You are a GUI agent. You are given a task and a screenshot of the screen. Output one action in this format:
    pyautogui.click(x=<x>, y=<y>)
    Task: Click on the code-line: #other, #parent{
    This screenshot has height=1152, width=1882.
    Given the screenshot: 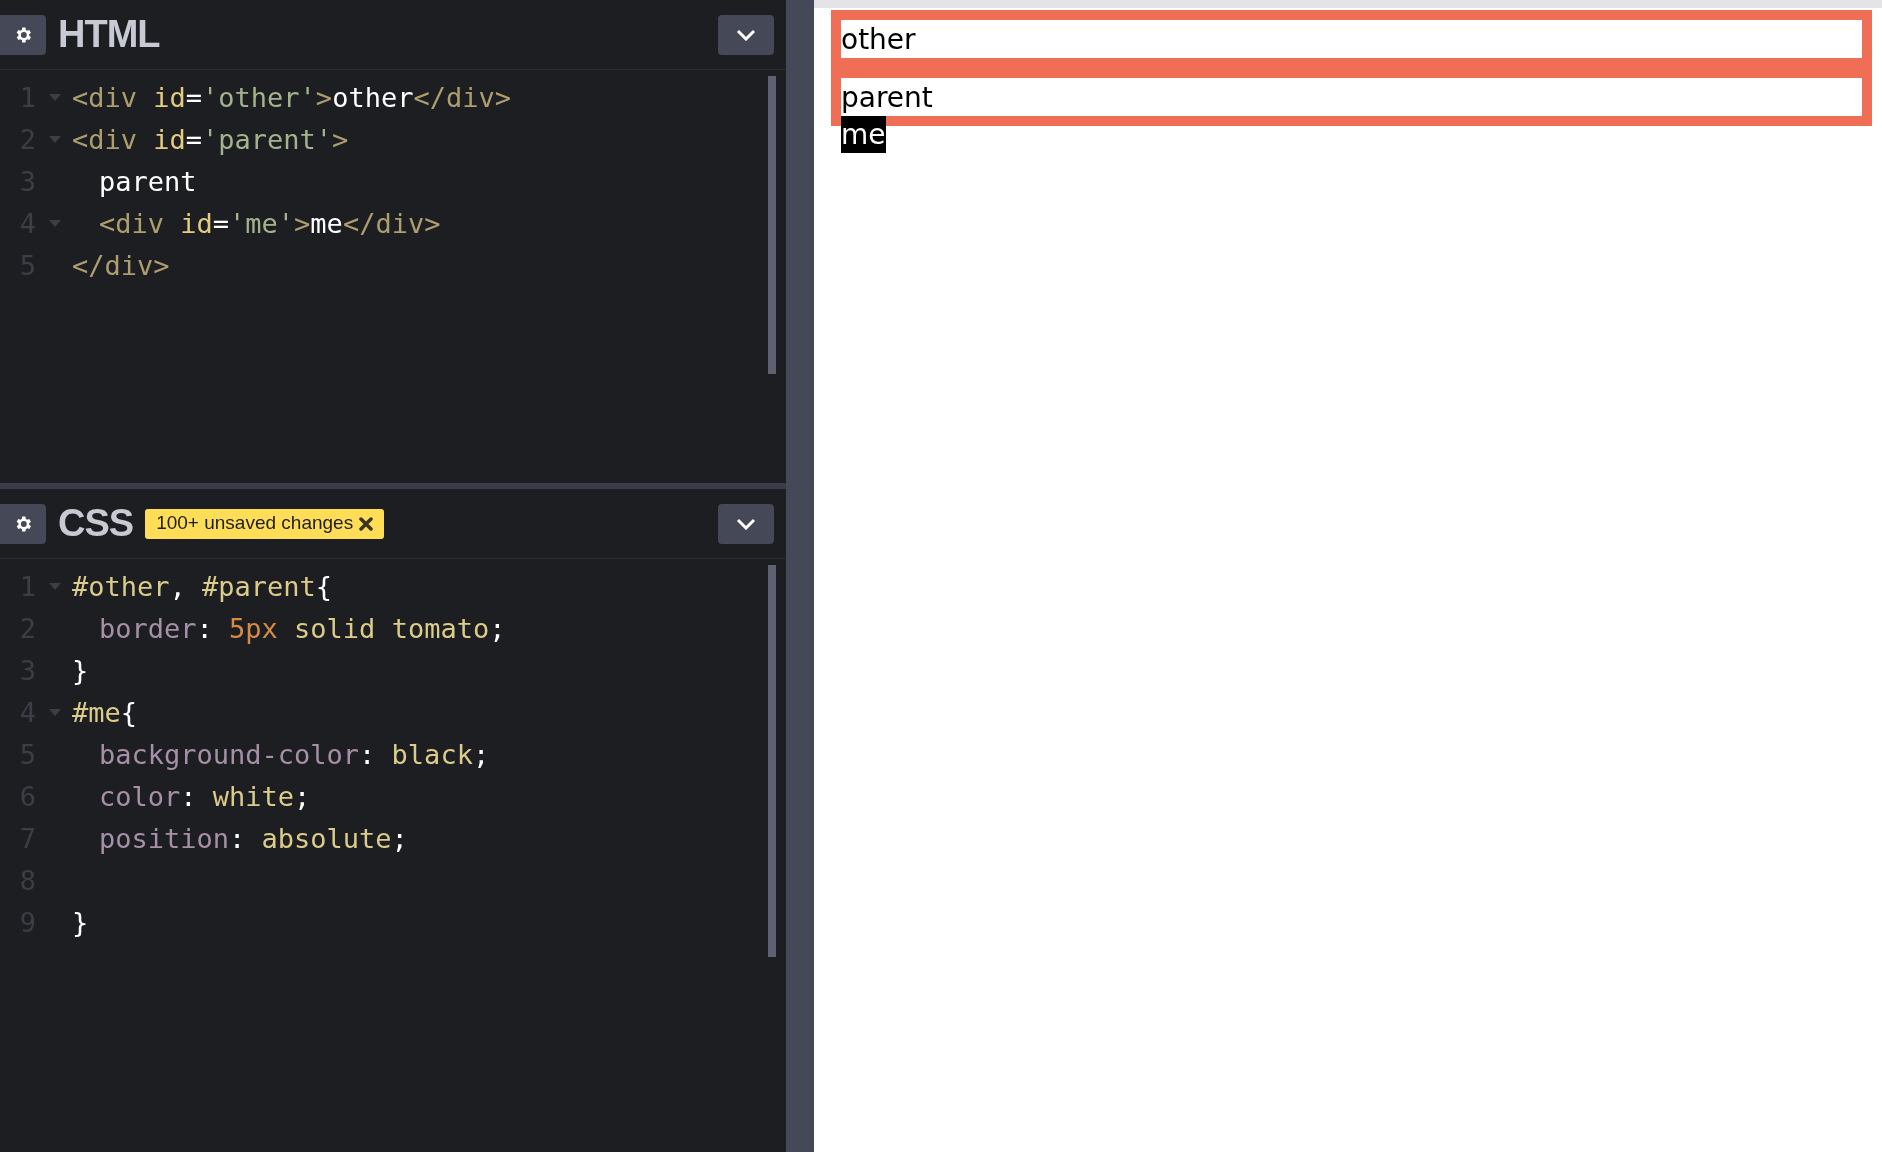 What is the action you would take?
    pyautogui.click(x=202, y=586)
    